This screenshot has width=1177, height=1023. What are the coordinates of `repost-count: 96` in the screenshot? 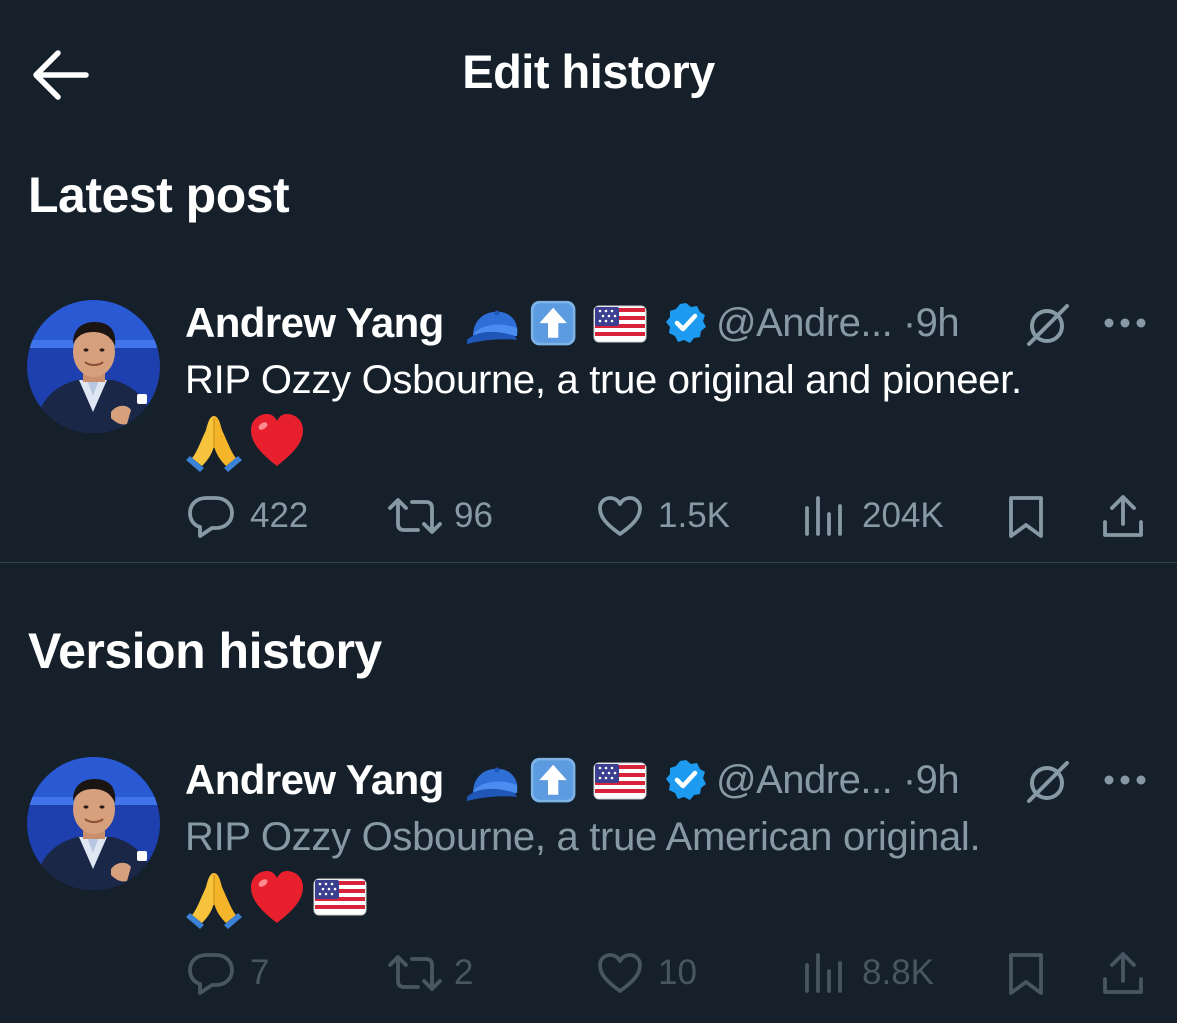 It's located at (473, 515).